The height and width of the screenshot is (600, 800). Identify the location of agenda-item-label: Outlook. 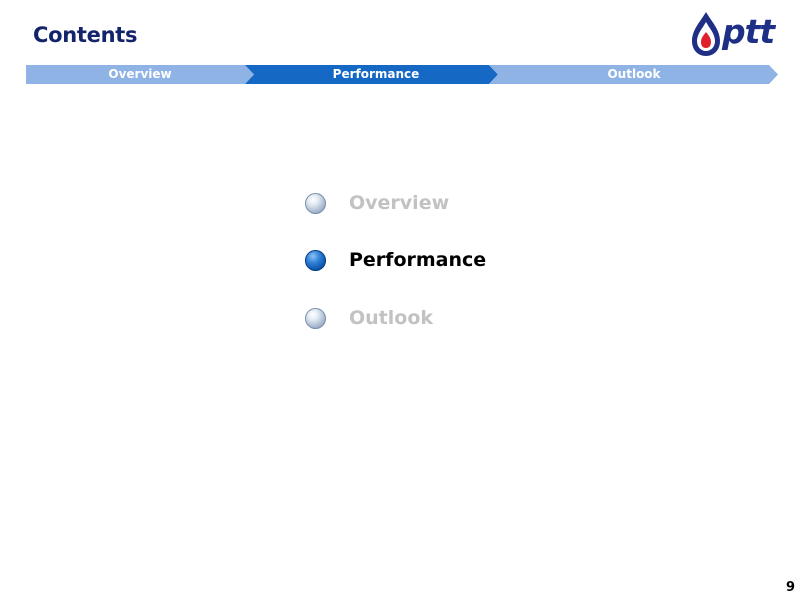
(391, 318).